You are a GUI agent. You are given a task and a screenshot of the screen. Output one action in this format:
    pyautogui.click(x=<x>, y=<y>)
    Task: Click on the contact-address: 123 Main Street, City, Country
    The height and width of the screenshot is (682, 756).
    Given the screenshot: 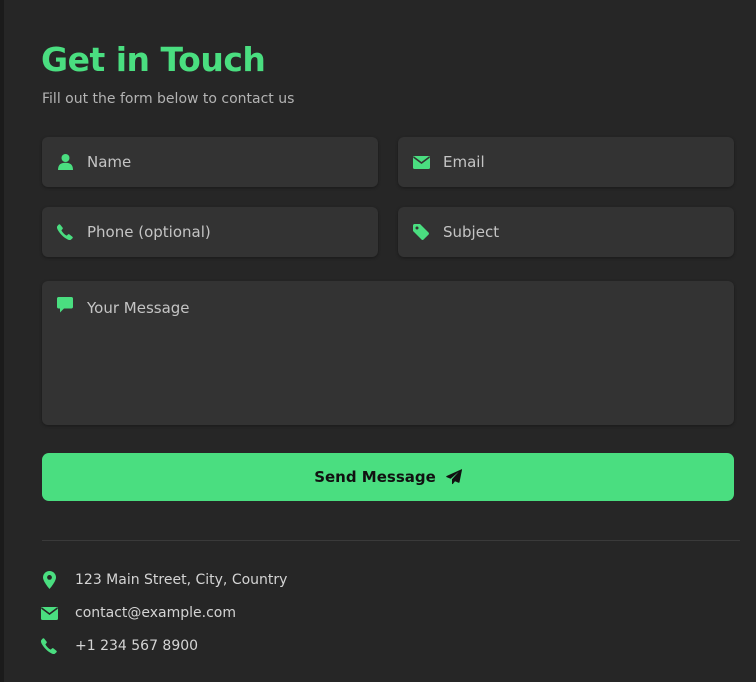 What is the action you would take?
    pyautogui.click(x=163, y=580)
    